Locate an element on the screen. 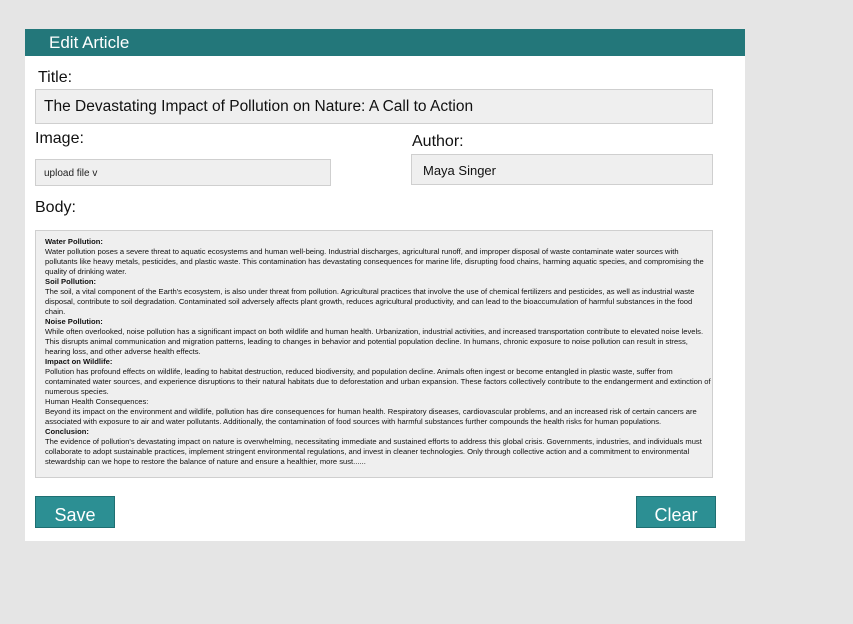  body-section-heading: Soil Pollution: is located at coordinates (71, 281).